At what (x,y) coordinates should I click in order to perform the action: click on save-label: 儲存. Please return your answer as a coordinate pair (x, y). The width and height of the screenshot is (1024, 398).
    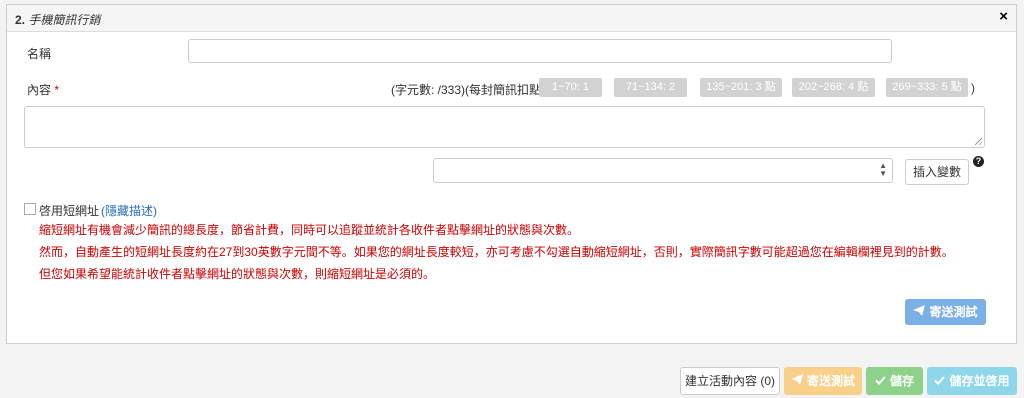
    Looking at the image, I should click on (901, 381).